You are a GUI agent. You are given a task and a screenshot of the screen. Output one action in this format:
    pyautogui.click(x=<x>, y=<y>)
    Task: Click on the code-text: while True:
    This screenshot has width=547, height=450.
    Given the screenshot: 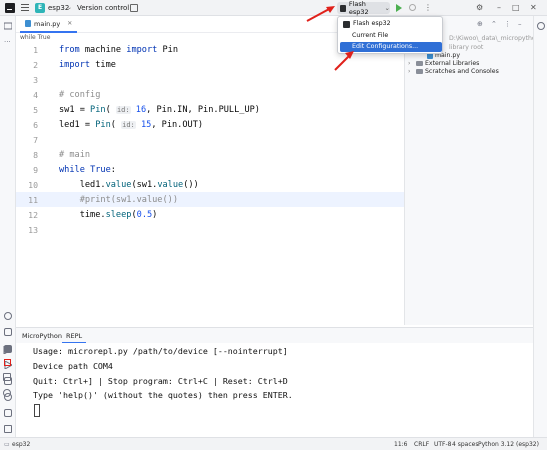 What is the action you would take?
    pyautogui.click(x=87, y=169)
    